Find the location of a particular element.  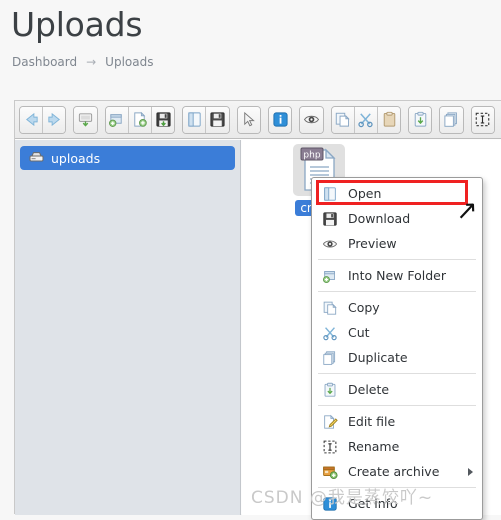

cursor-arrow-icon is located at coordinates (248, 119).